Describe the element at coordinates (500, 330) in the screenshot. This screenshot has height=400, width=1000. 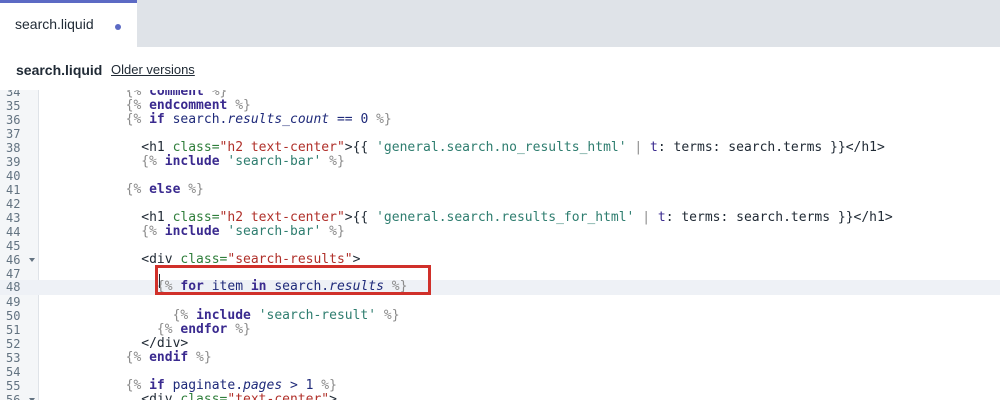
I see `code-line: 51 {% endfor %}` at that location.